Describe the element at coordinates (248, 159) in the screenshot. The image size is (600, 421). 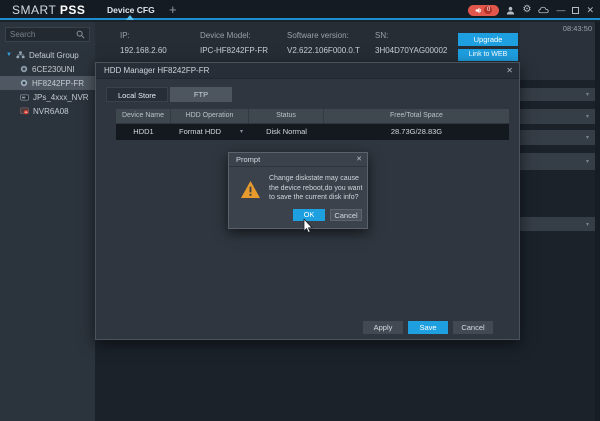
I see `prompt-title: Prompt` at that location.